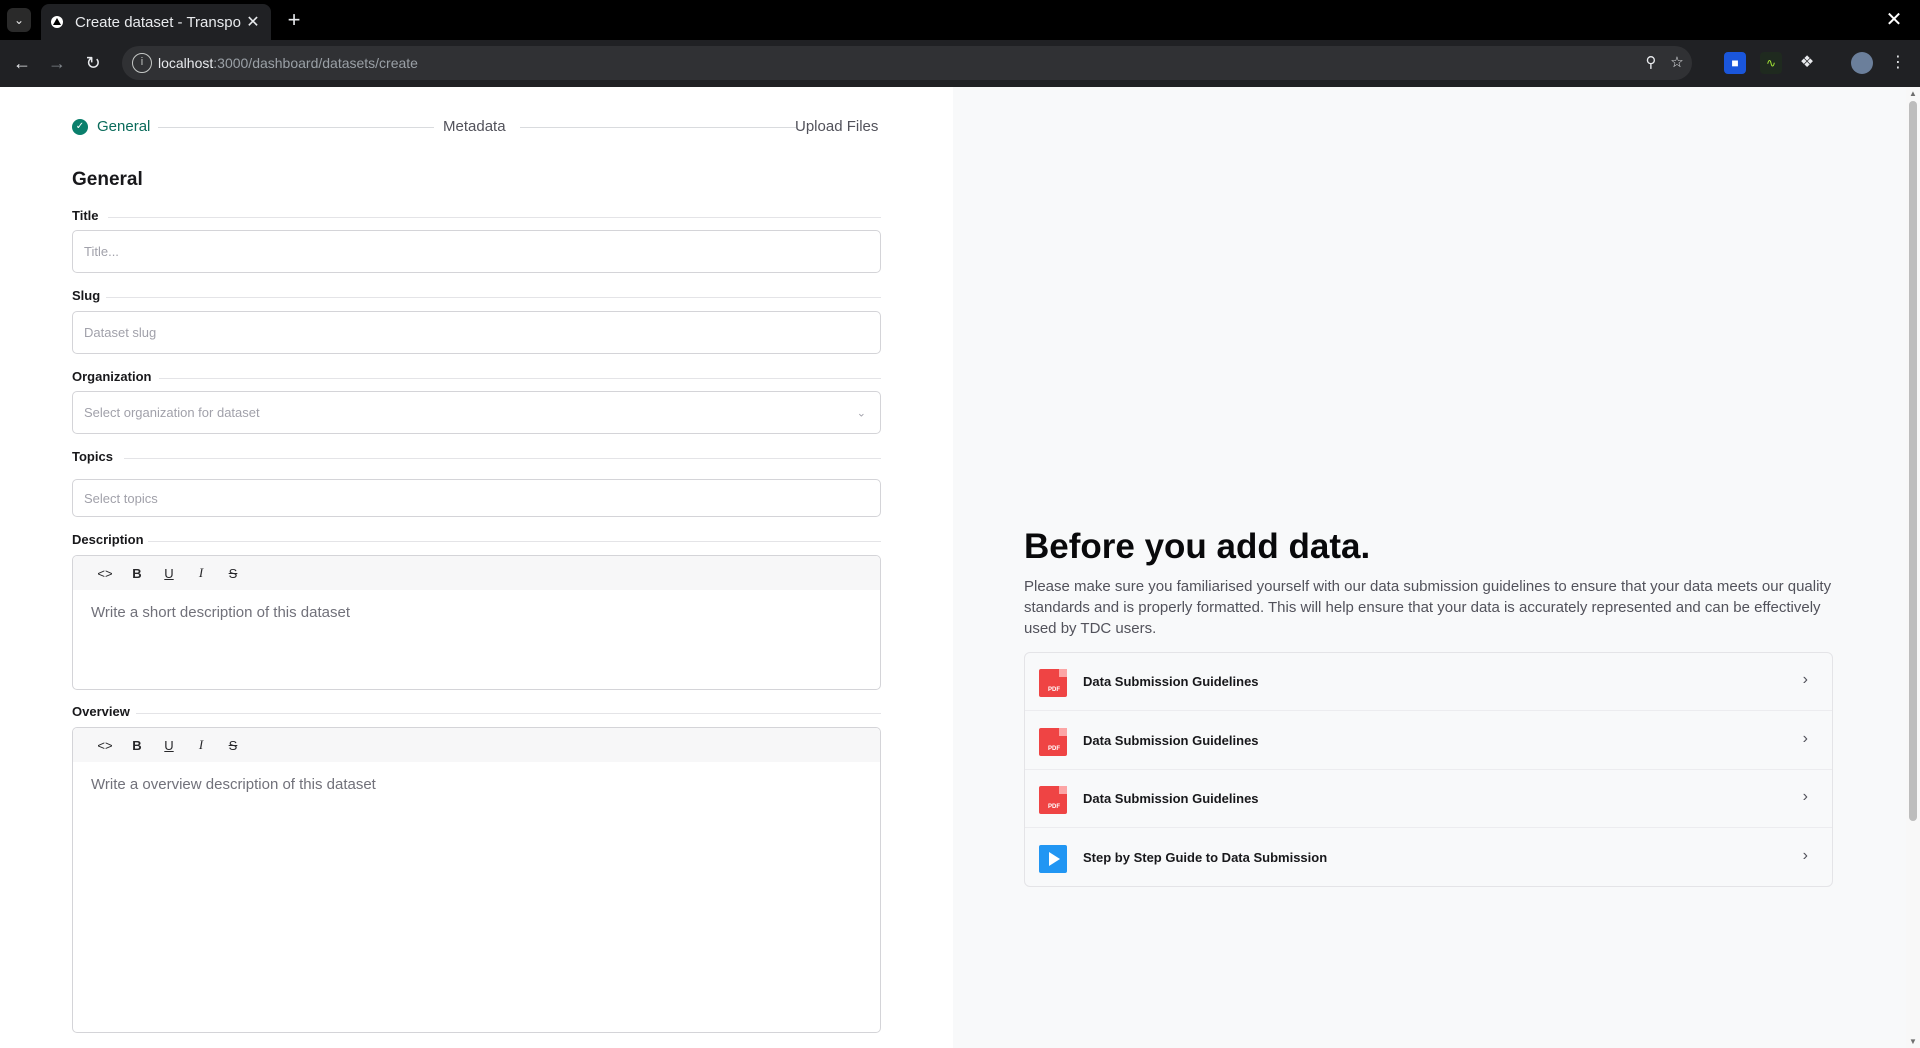 The width and height of the screenshot is (1920, 1048). I want to click on url-text: localhost:3000/dashboard/datasets/create, so click(288, 63).